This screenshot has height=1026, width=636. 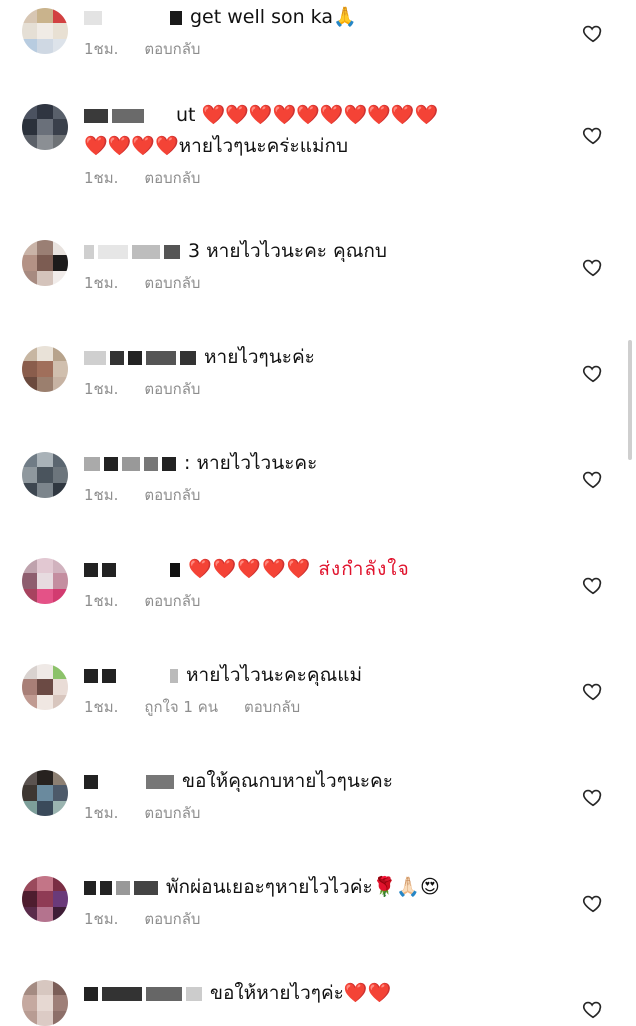 I want to click on comment-text: 3 หายไวไวนะคะ คุณกบ, so click(x=325, y=251).